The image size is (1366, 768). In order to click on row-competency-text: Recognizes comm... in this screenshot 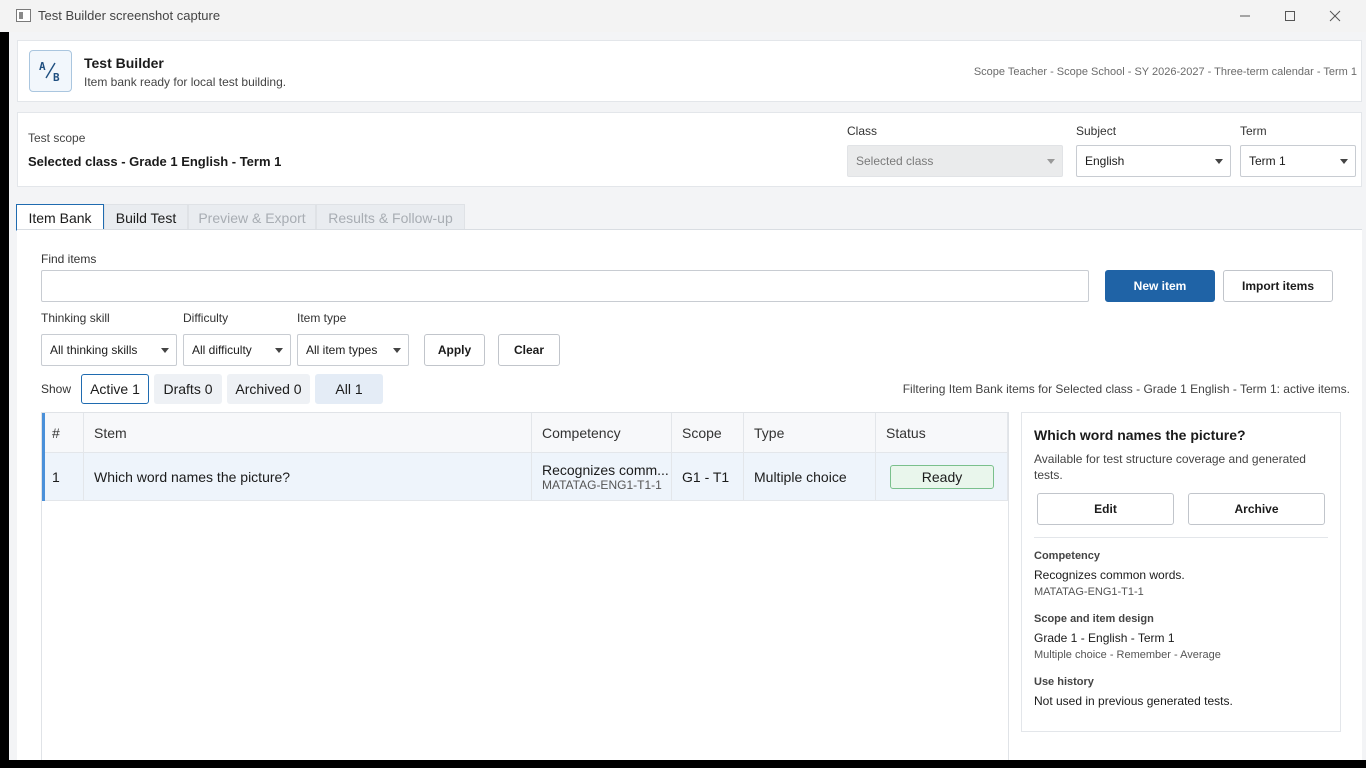, I will do `click(605, 470)`.